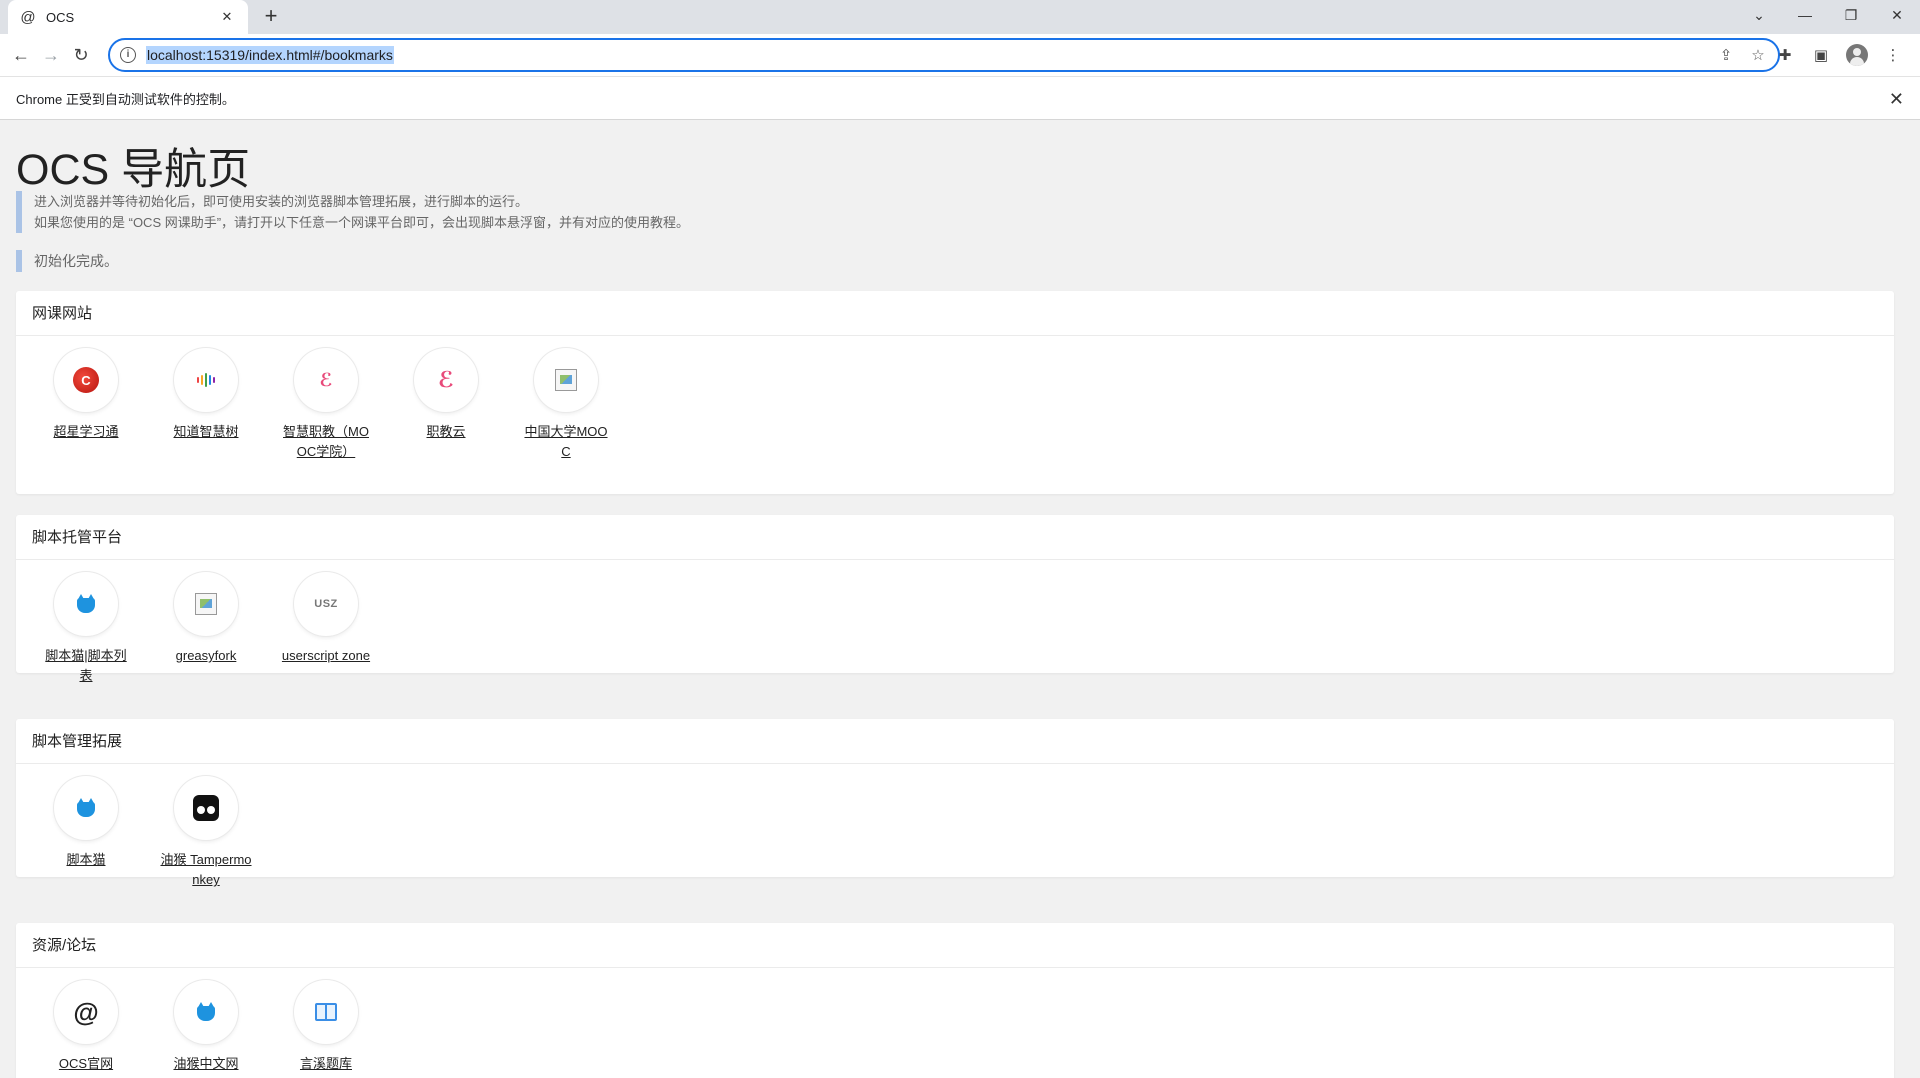 The width and height of the screenshot is (1920, 1078). What do you see at coordinates (270, 55) in the screenshot?
I see `address-url: localhost:15319/index.html#/bookmarks` at bounding box center [270, 55].